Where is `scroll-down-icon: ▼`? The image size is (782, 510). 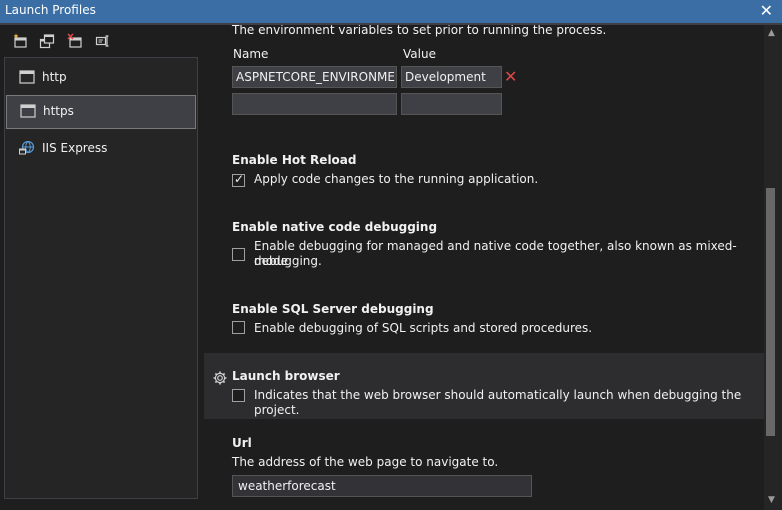
scroll-down-icon: ▼ is located at coordinates (771, 500).